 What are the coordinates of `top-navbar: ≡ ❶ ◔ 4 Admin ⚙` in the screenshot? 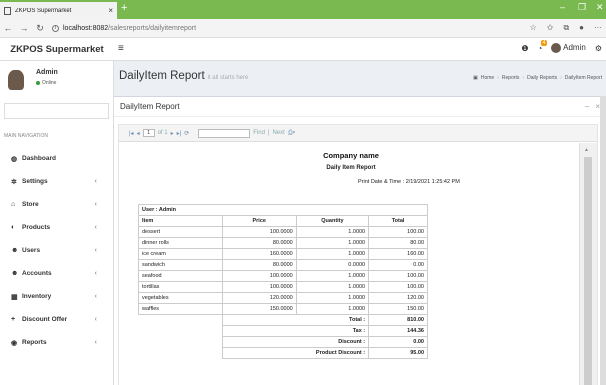 It's located at (360, 49).